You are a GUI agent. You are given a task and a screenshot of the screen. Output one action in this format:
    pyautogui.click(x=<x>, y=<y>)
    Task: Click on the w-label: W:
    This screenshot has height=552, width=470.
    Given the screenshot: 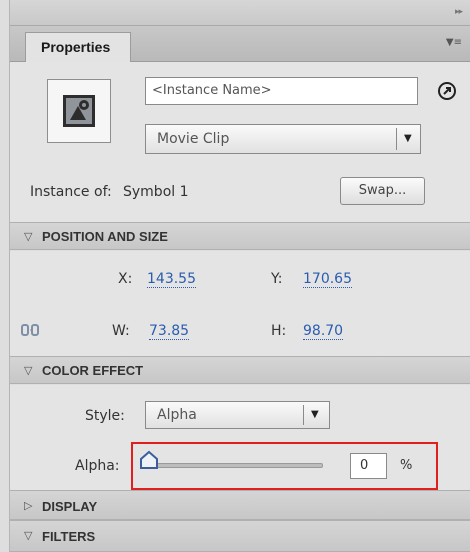 What is the action you would take?
    pyautogui.click(x=121, y=331)
    